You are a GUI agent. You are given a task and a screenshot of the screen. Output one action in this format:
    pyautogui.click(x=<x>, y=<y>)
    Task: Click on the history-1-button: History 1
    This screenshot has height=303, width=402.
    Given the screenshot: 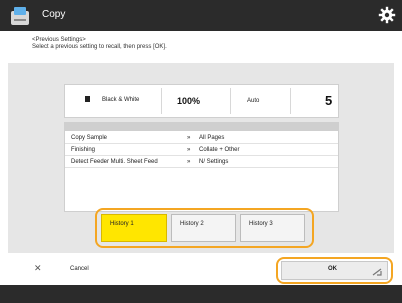 What is the action you would take?
    pyautogui.click(x=134, y=228)
    